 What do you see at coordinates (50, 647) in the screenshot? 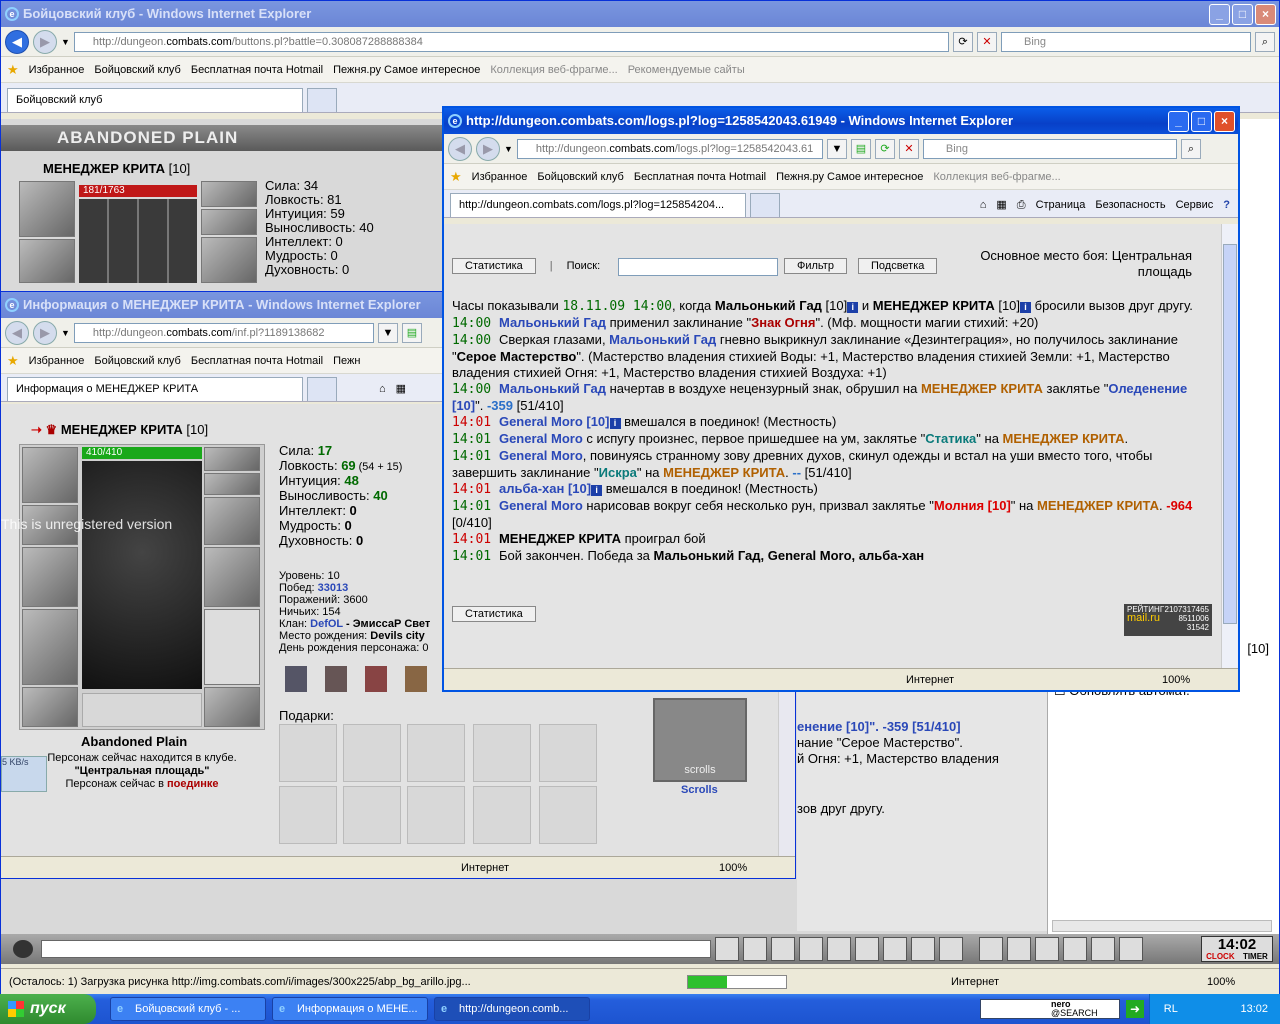
I see `armor-slot` at bounding box center [50, 647].